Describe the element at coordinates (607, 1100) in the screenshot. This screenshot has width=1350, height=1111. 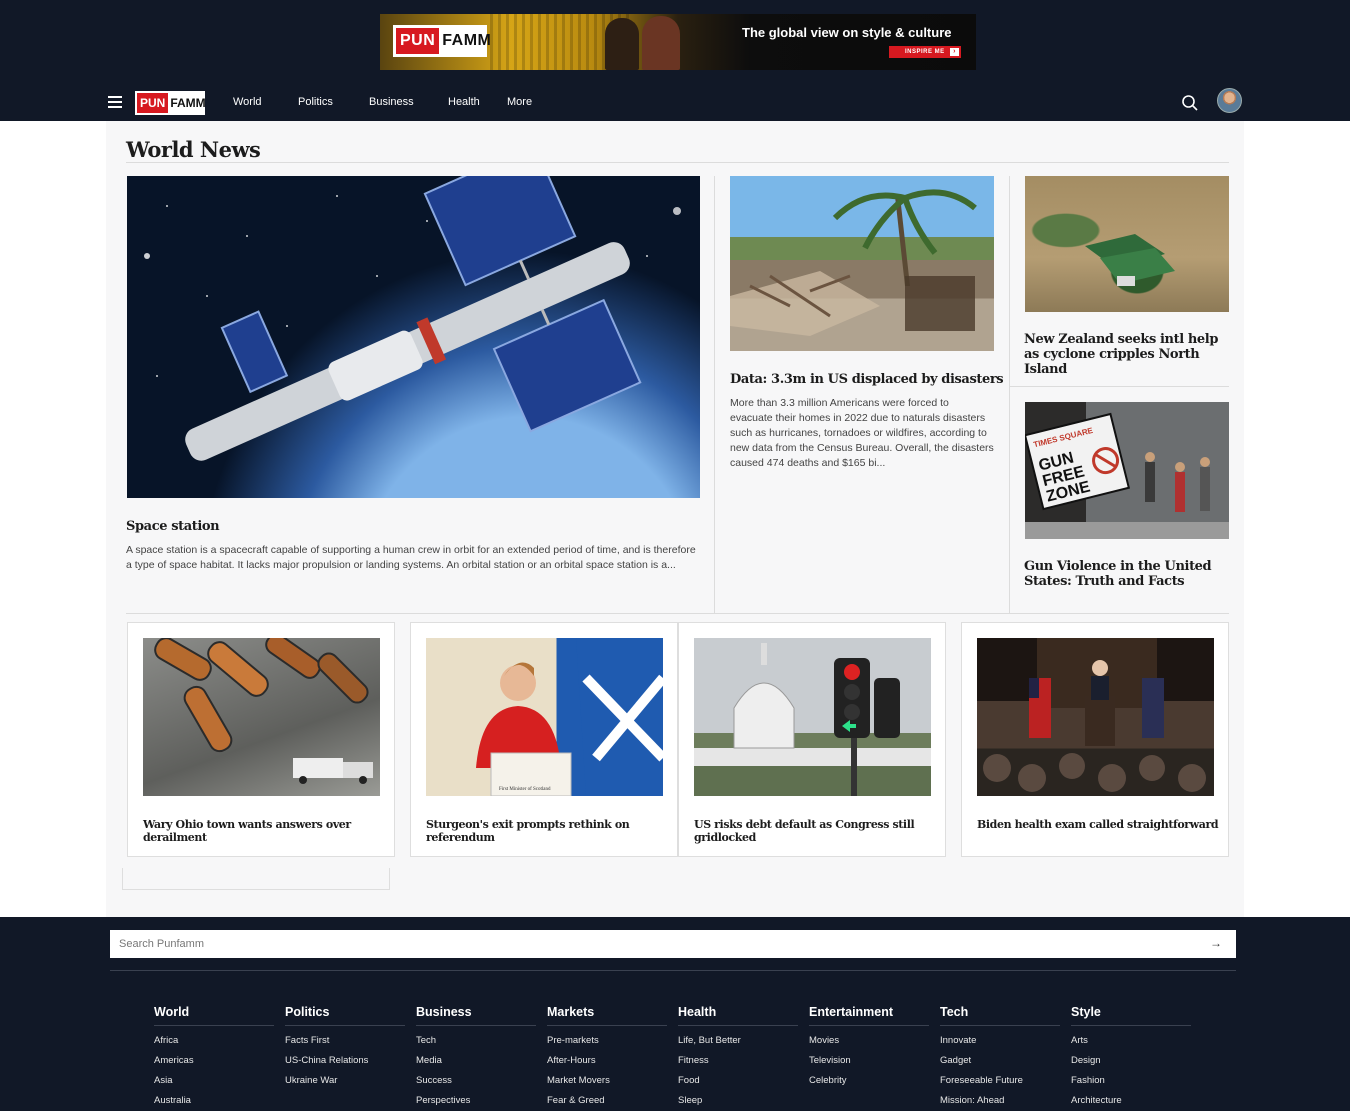
I see `footer-link: Fear & Greed` at that location.